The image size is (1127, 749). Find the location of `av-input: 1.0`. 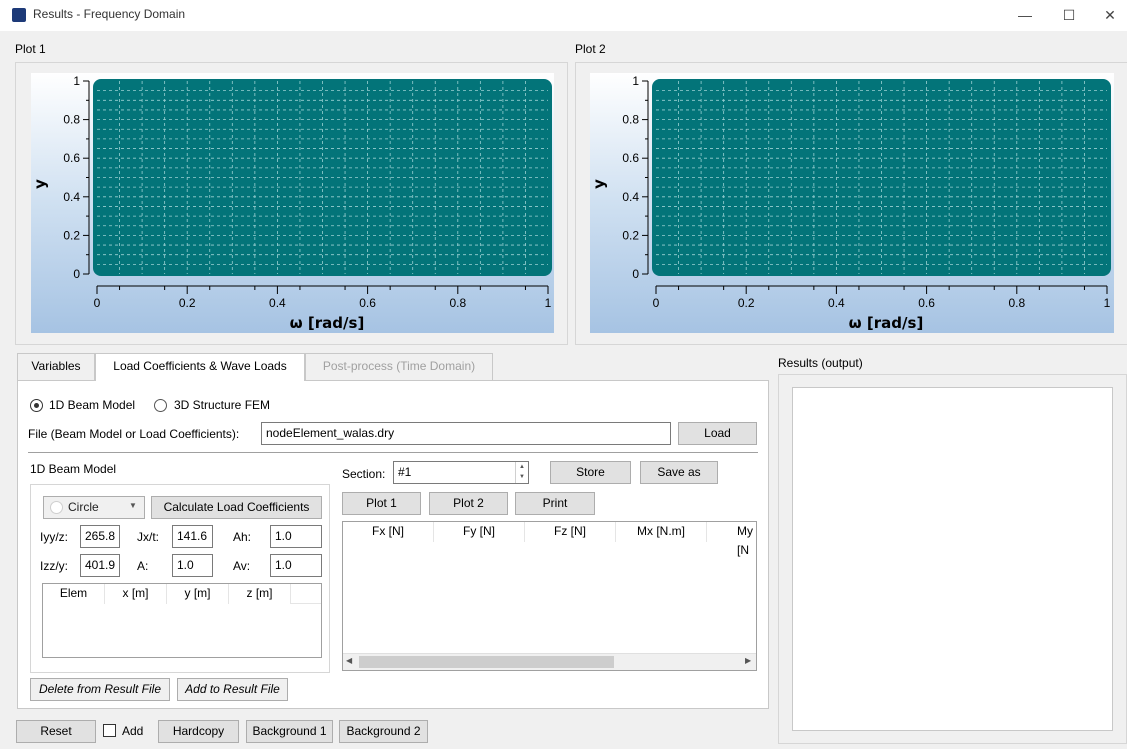

av-input: 1.0 is located at coordinates (296, 565).